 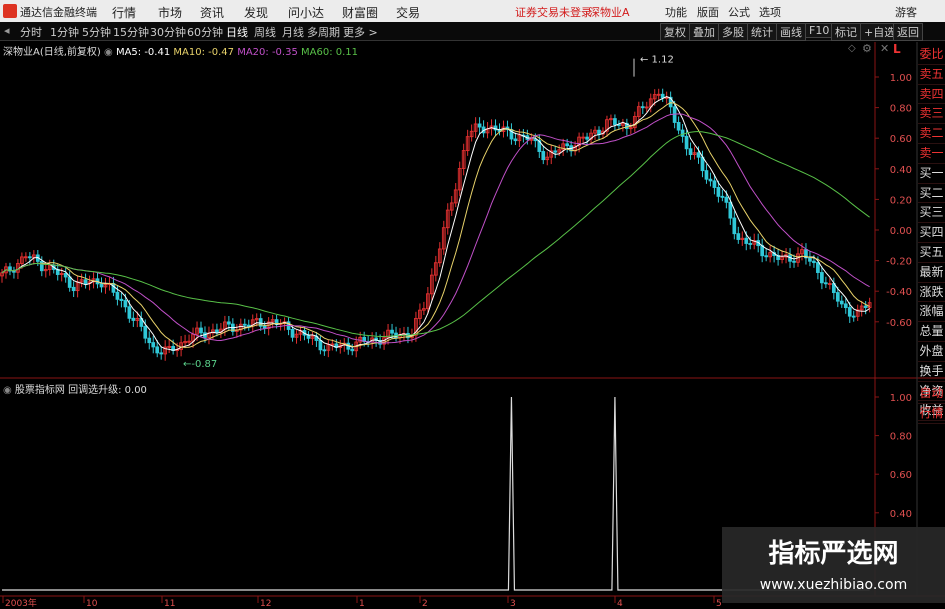 I want to click on side-tab-ask3: 卖三, so click(x=931, y=114).